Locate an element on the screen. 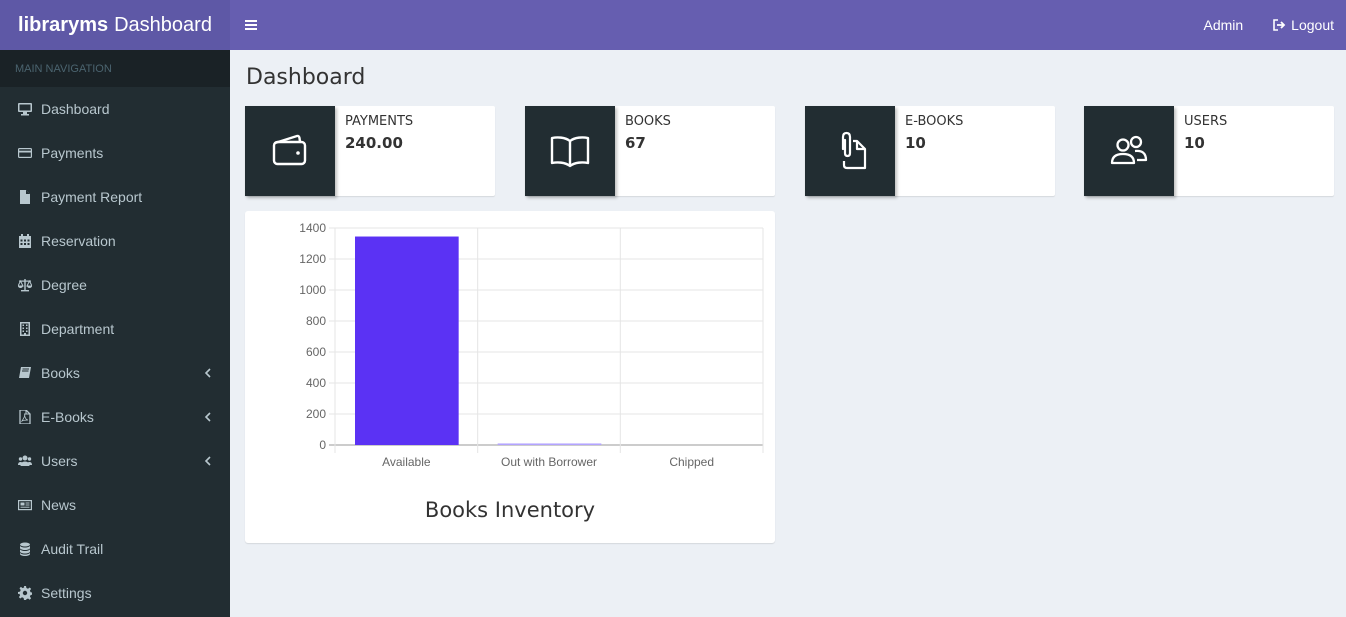 The image size is (1346, 617). sidebar-item-degree: Degree is located at coordinates (115, 285).